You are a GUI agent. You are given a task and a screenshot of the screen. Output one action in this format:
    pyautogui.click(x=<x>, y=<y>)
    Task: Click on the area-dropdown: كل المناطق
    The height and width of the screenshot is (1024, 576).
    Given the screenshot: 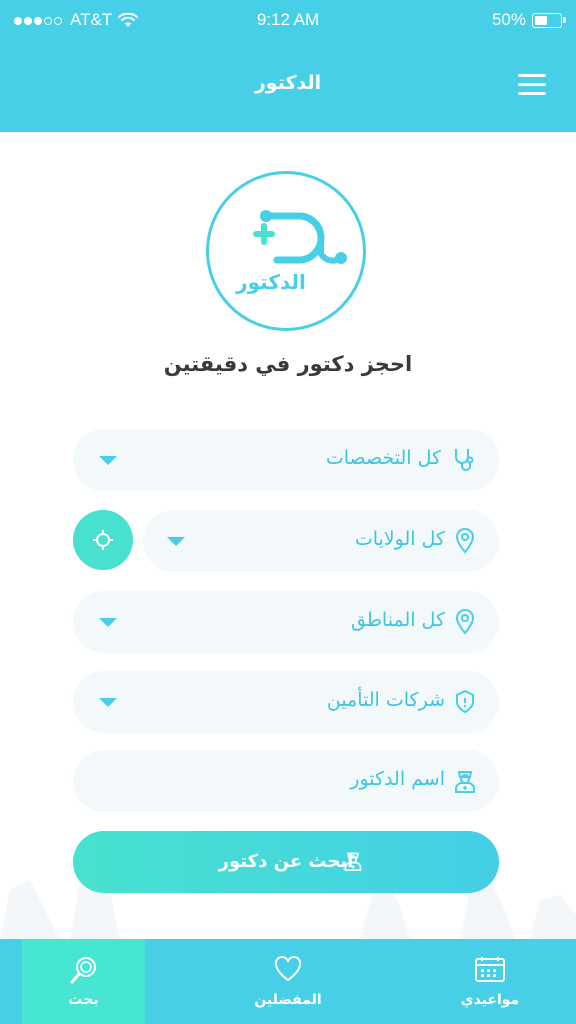 What is the action you would take?
    pyautogui.click(x=286, y=622)
    